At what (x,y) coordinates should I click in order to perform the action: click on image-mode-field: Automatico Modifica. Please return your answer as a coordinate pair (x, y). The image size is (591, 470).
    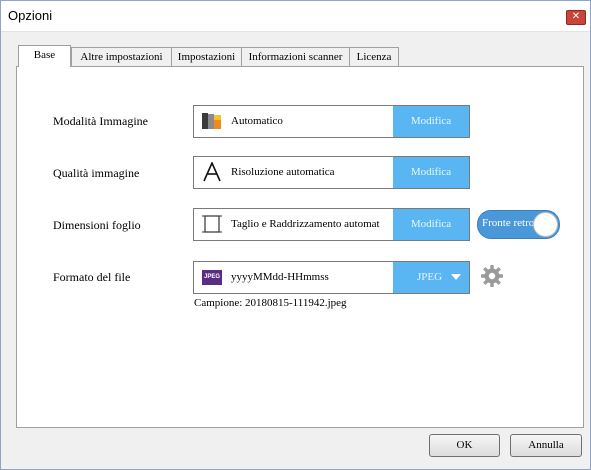
    Looking at the image, I should click on (331, 121).